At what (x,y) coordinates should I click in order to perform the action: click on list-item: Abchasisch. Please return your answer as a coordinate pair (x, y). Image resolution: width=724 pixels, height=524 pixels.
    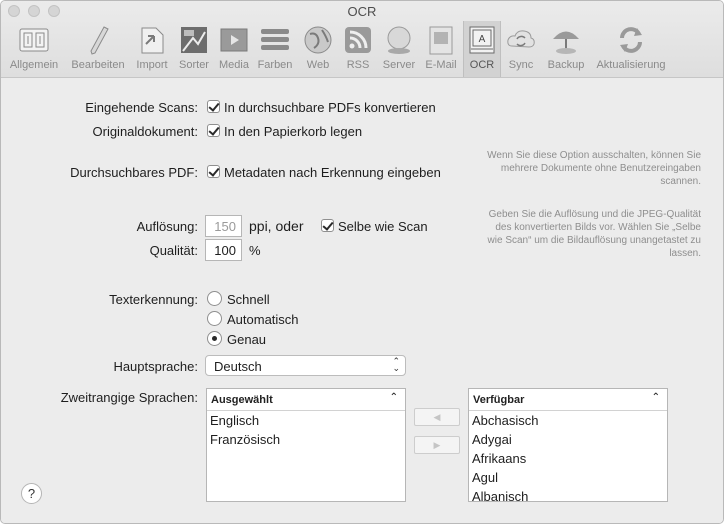
    Looking at the image, I should click on (568, 420).